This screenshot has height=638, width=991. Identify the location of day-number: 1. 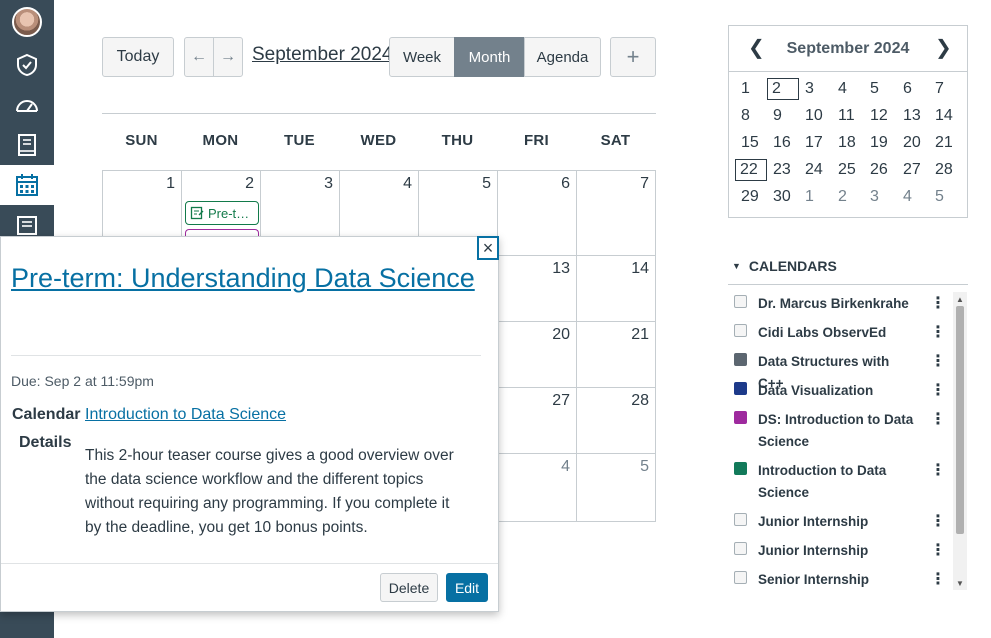
(170, 183).